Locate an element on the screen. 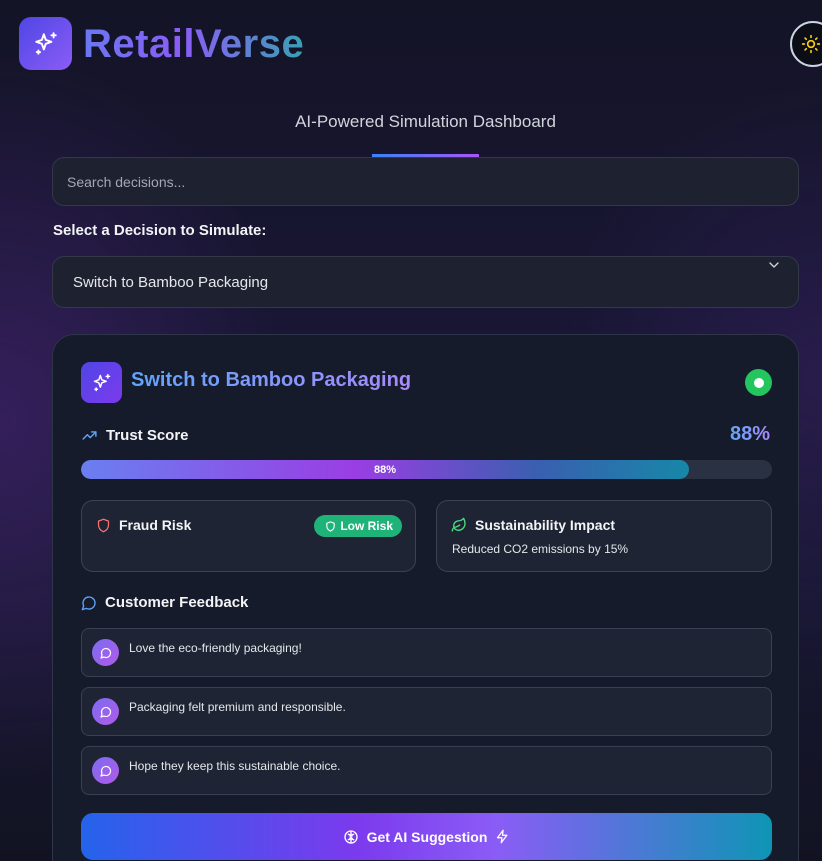  trust-score-fill: 88% is located at coordinates (385, 469).